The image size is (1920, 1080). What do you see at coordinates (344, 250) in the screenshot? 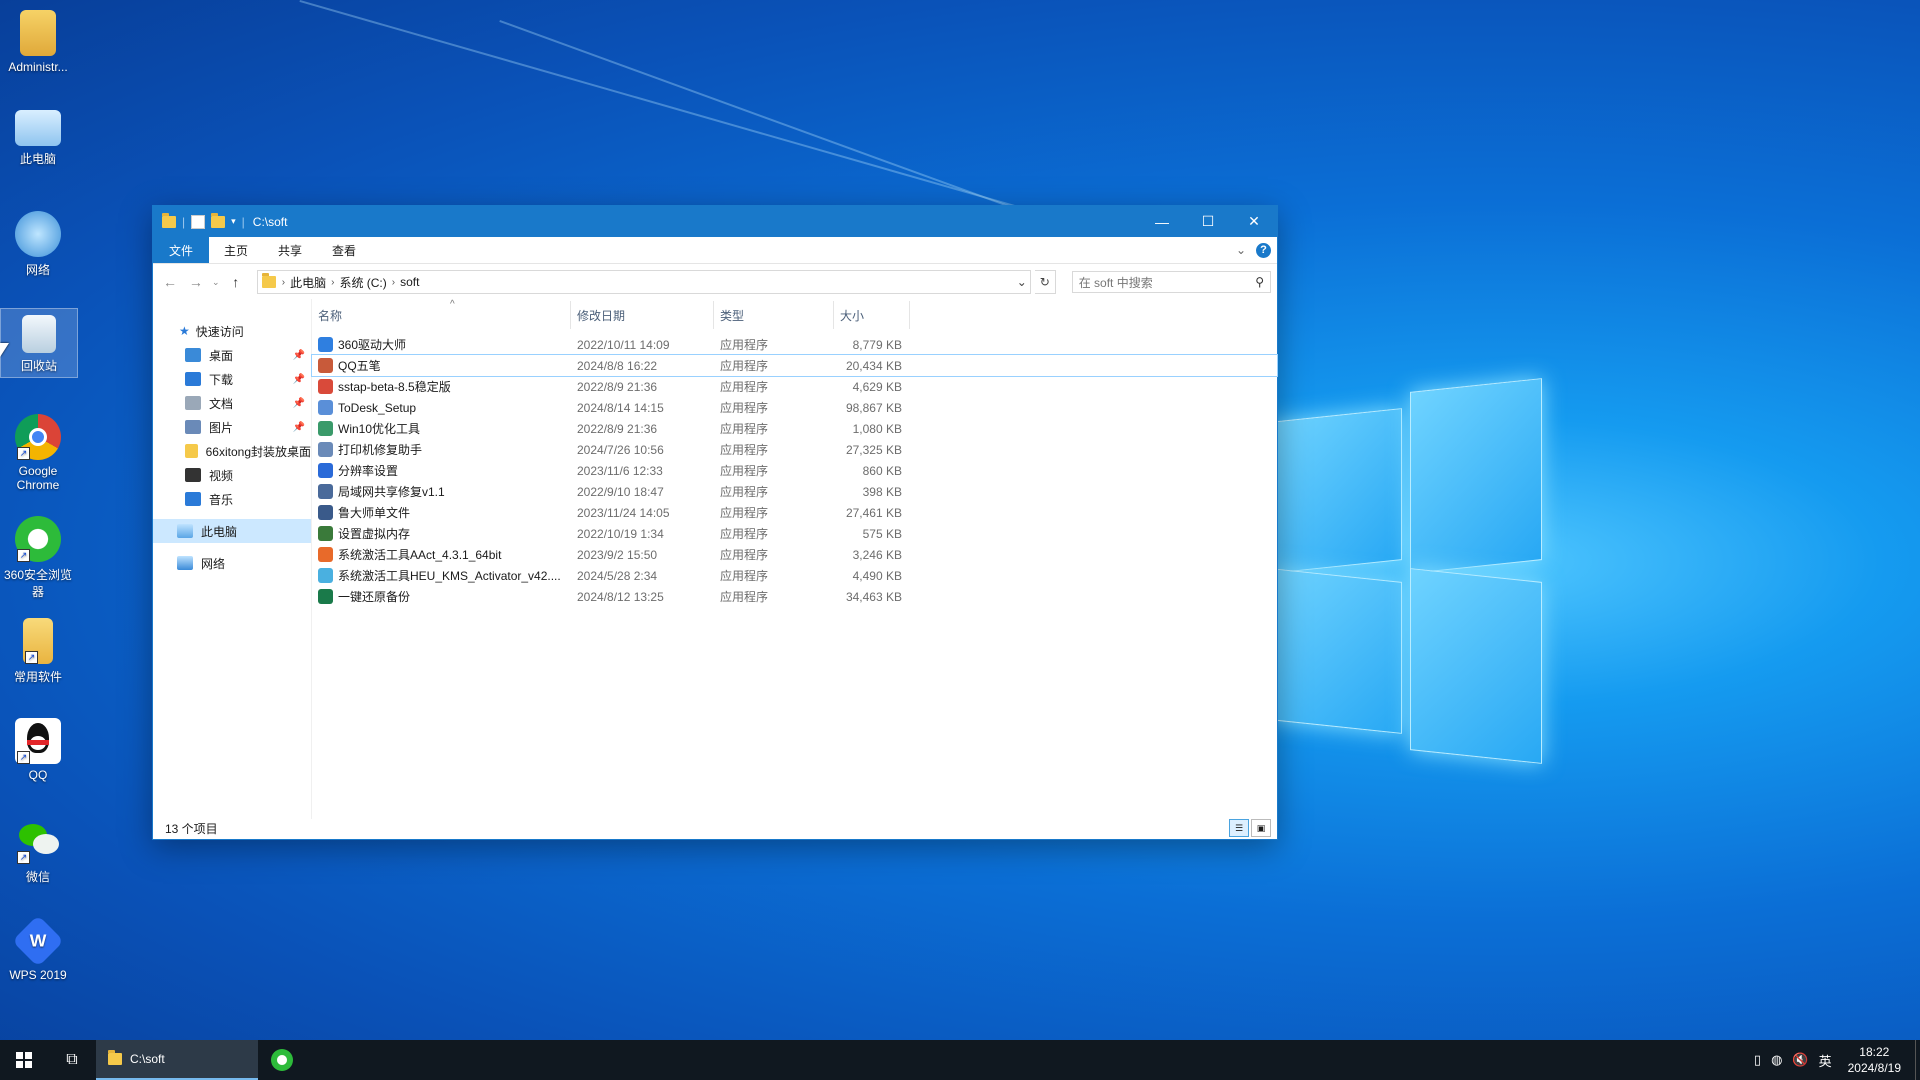
I see `tab-view: 查看` at bounding box center [344, 250].